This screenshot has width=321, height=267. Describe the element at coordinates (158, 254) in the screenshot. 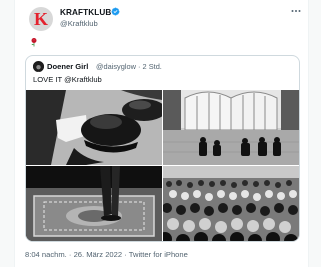

I see `tweet-source: Twitter for iPhone` at that location.